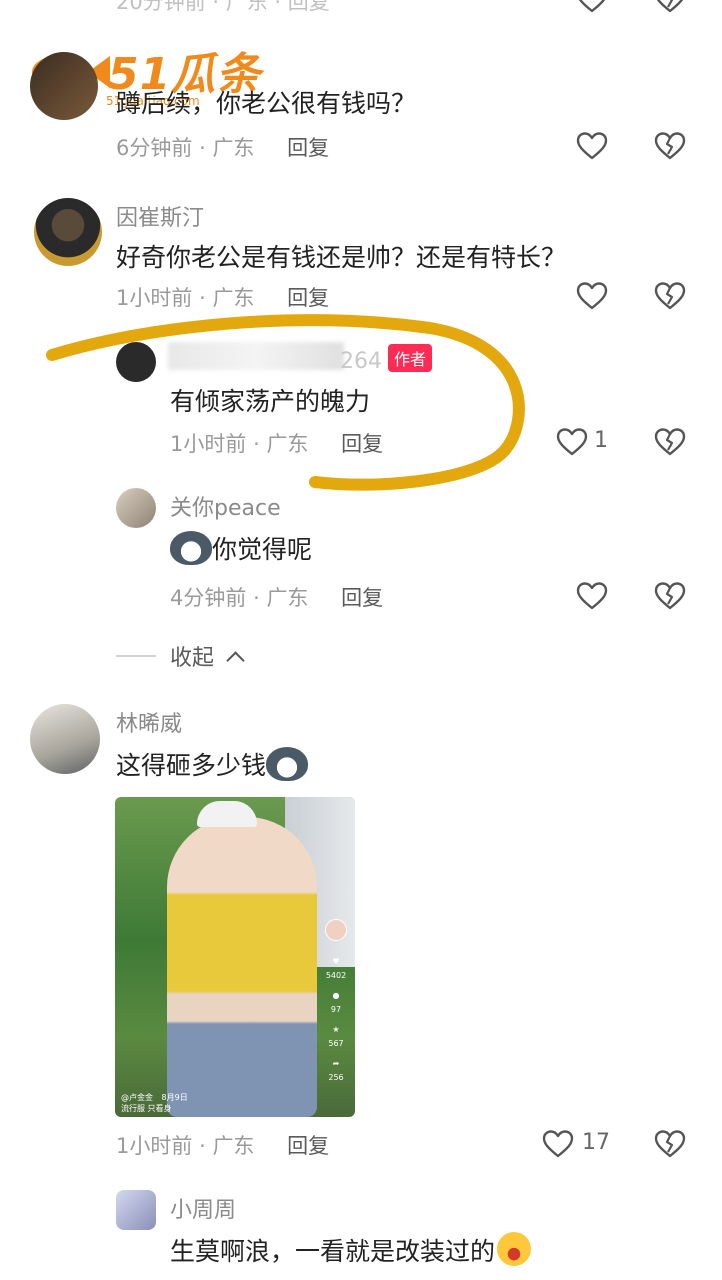 This screenshot has width=722, height=1280. Describe the element at coordinates (235, 660) in the screenshot. I see `chevron-up-icon` at that location.